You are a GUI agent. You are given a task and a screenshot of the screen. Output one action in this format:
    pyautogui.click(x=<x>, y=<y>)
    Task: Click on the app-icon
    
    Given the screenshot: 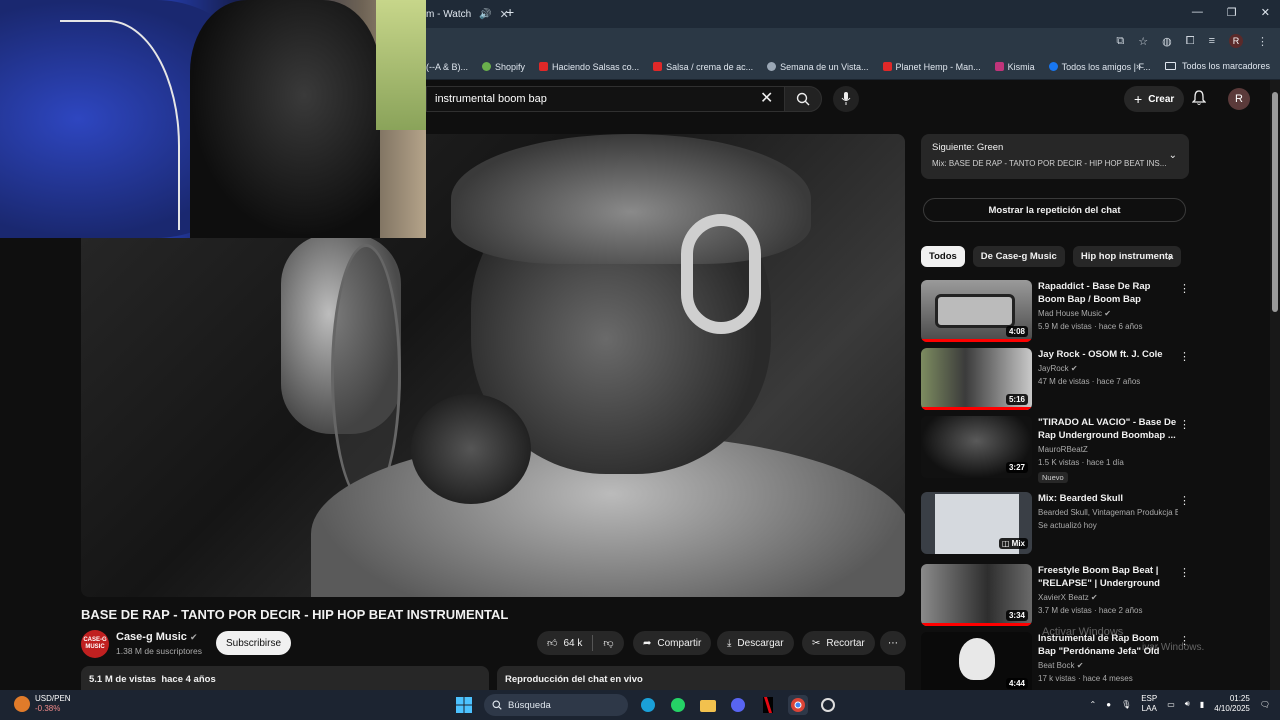 What is the action you would take?
    pyautogui.click(x=828, y=705)
    